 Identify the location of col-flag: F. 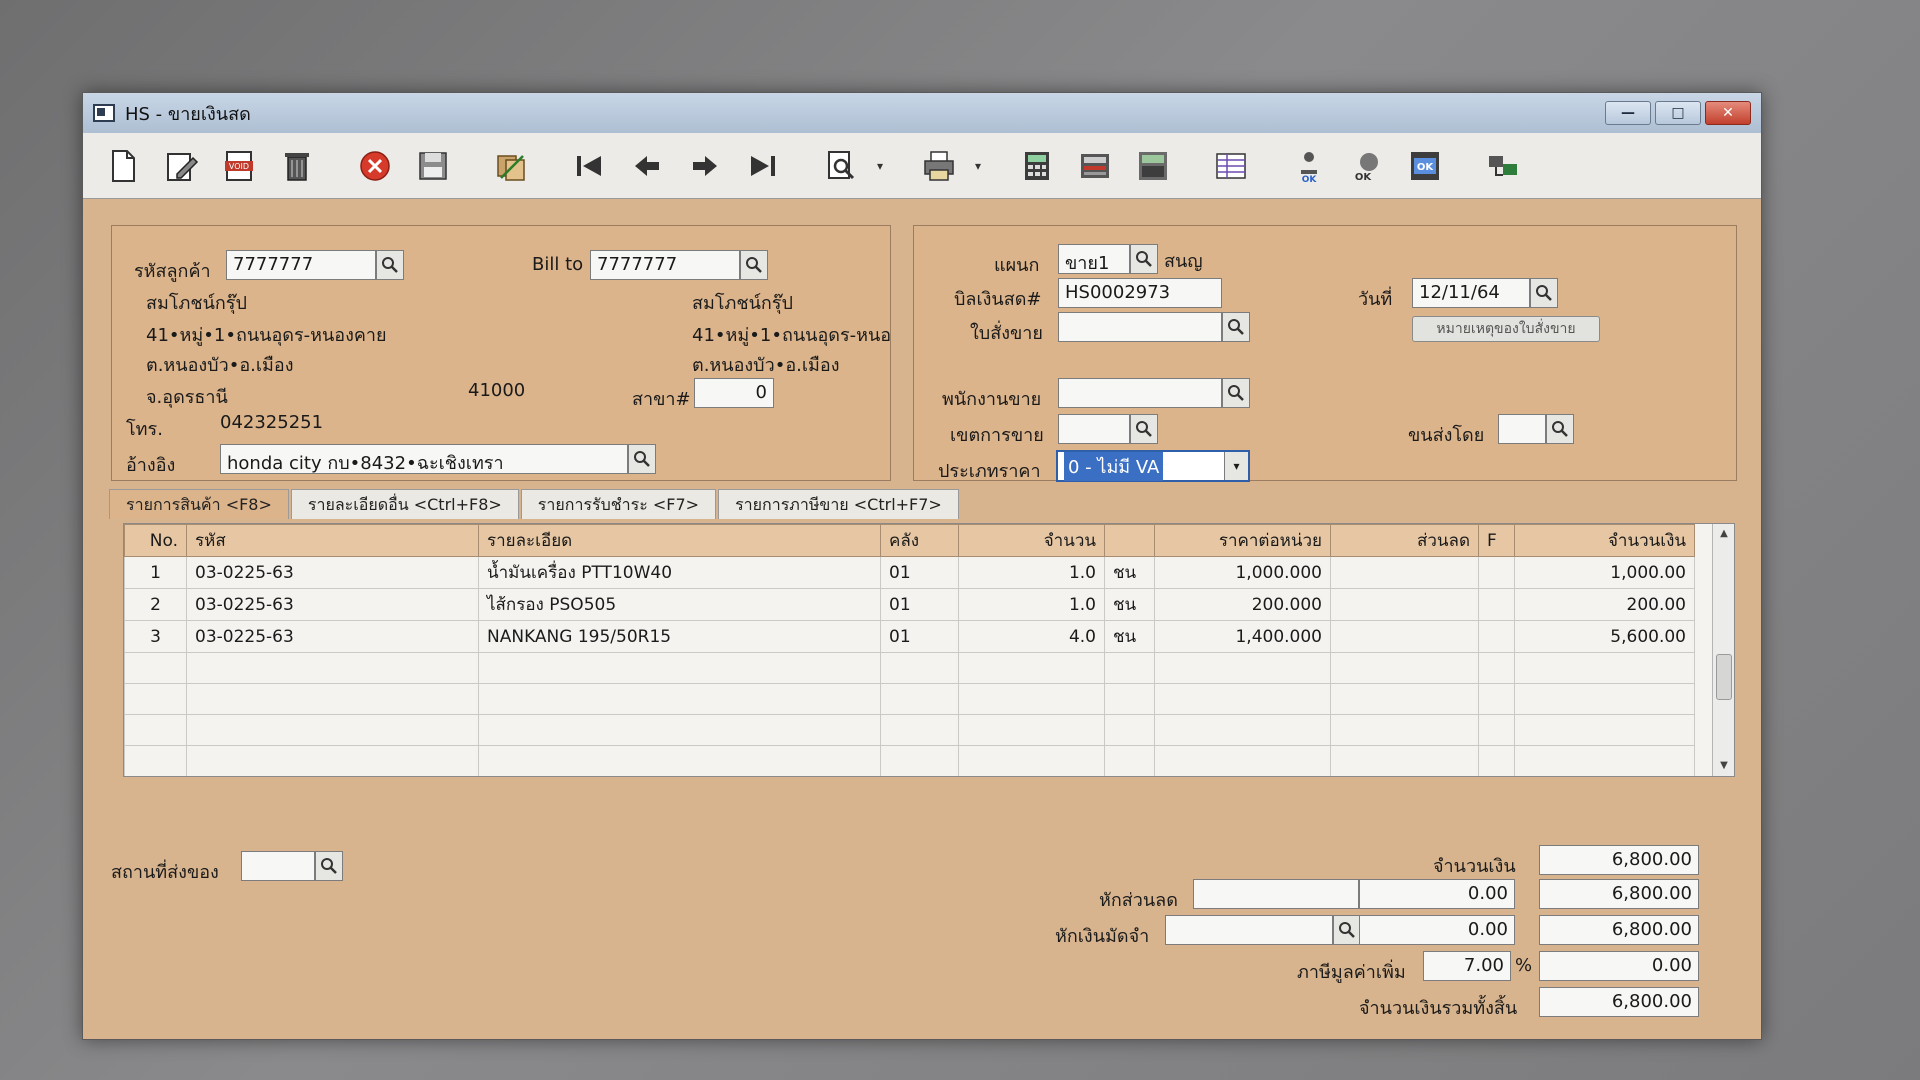
(1496, 540).